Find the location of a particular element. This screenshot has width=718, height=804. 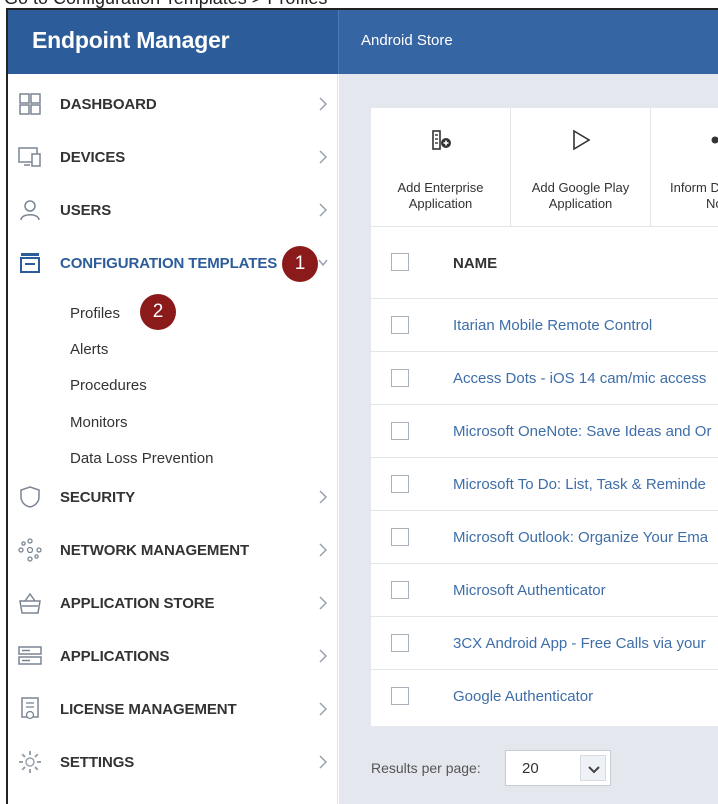

sidebar-item-users: USERS is located at coordinates (173, 210).